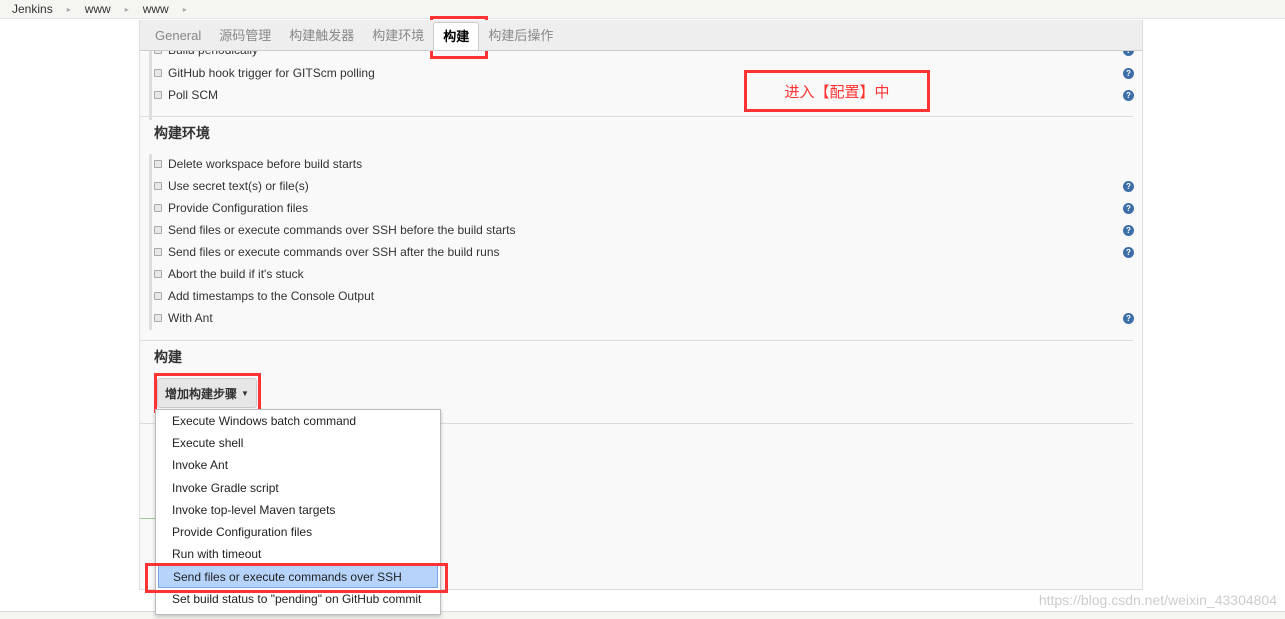 The width and height of the screenshot is (1285, 619). What do you see at coordinates (156, 9) in the screenshot?
I see `breadcrumb-www-job: www` at bounding box center [156, 9].